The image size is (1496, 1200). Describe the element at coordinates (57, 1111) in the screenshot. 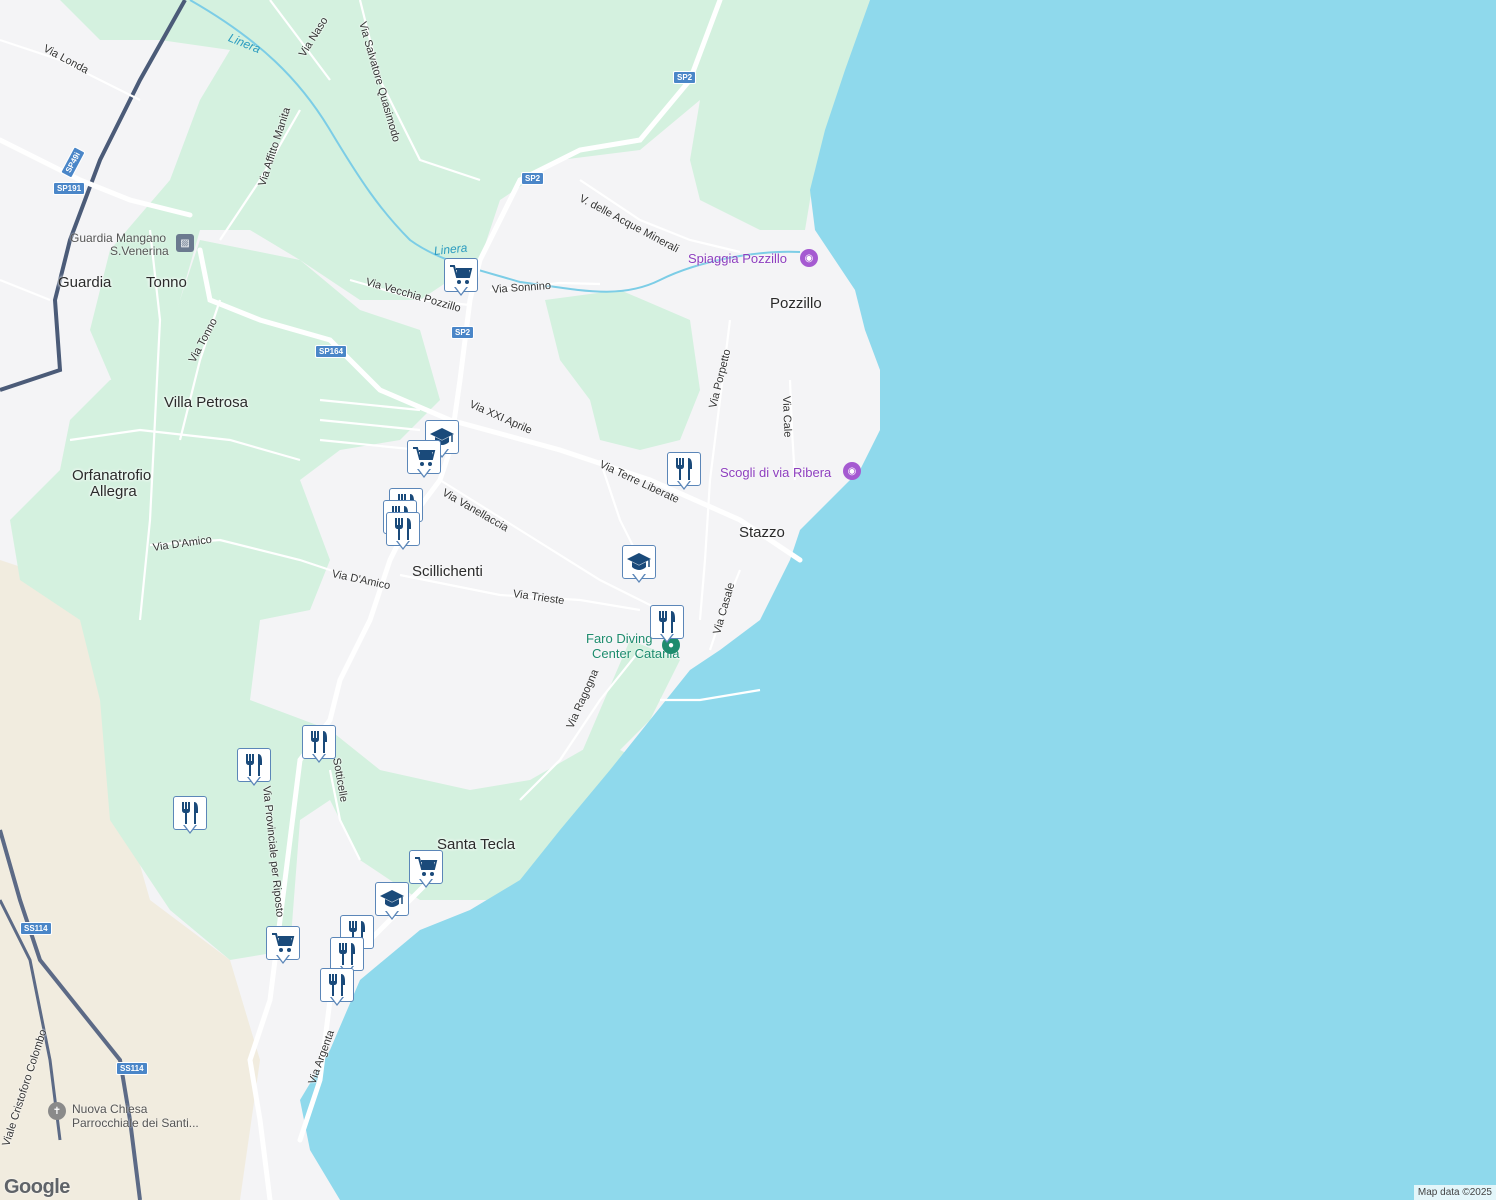

I see `church-icon: ✝` at that location.